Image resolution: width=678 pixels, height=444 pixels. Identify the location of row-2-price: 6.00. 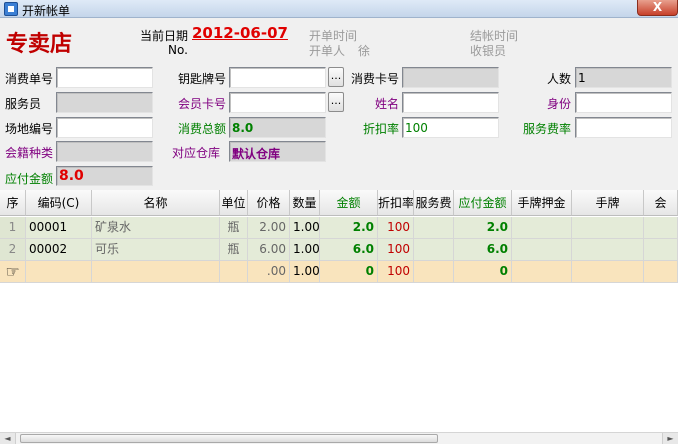
(269, 250).